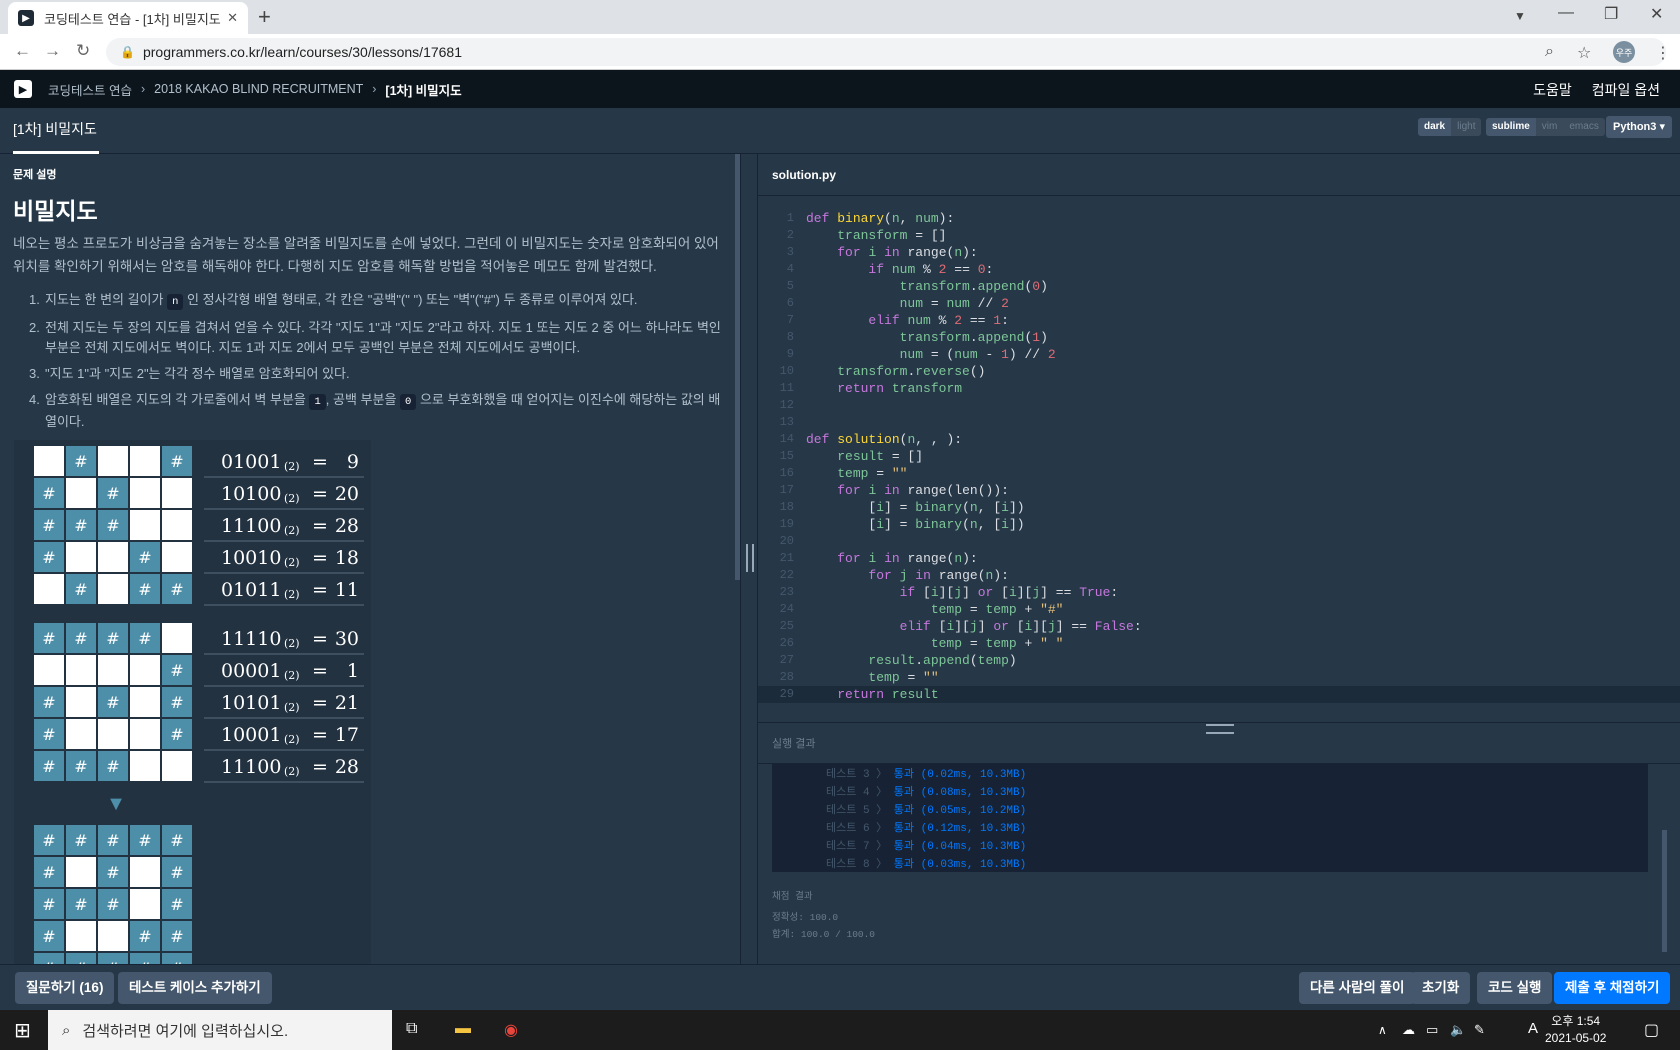 The image size is (1680, 1050). What do you see at coordinates (1549, 52) in the screenshot?
I see `zoom-icon: ⌕` at bounding box center [1549, 52].